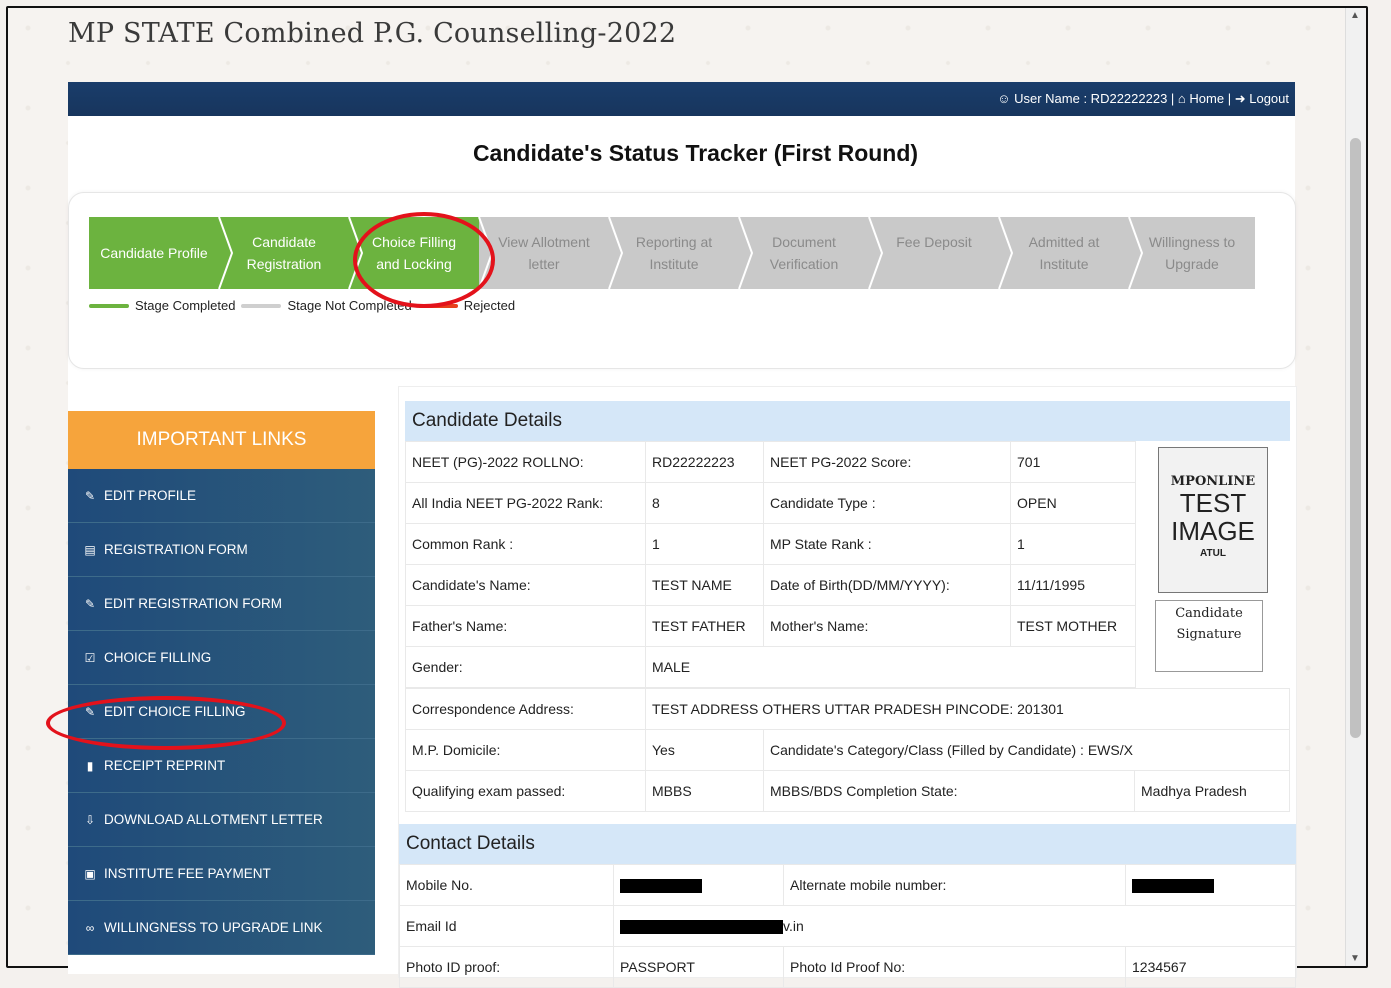 The height and width of the screenshot is (988, 1391). Describe the element at coordinates (887, 544) in the screenshot. I see `table-cell: MP State Rank :` at that location.